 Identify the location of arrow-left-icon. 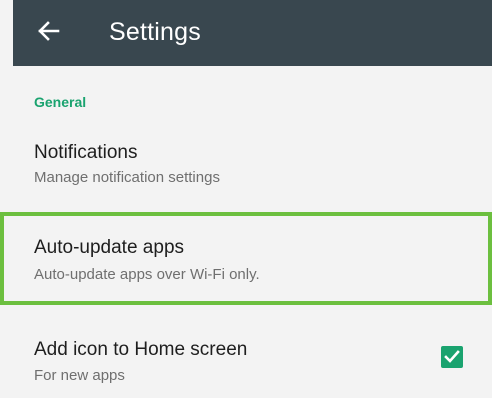
(49, 31).